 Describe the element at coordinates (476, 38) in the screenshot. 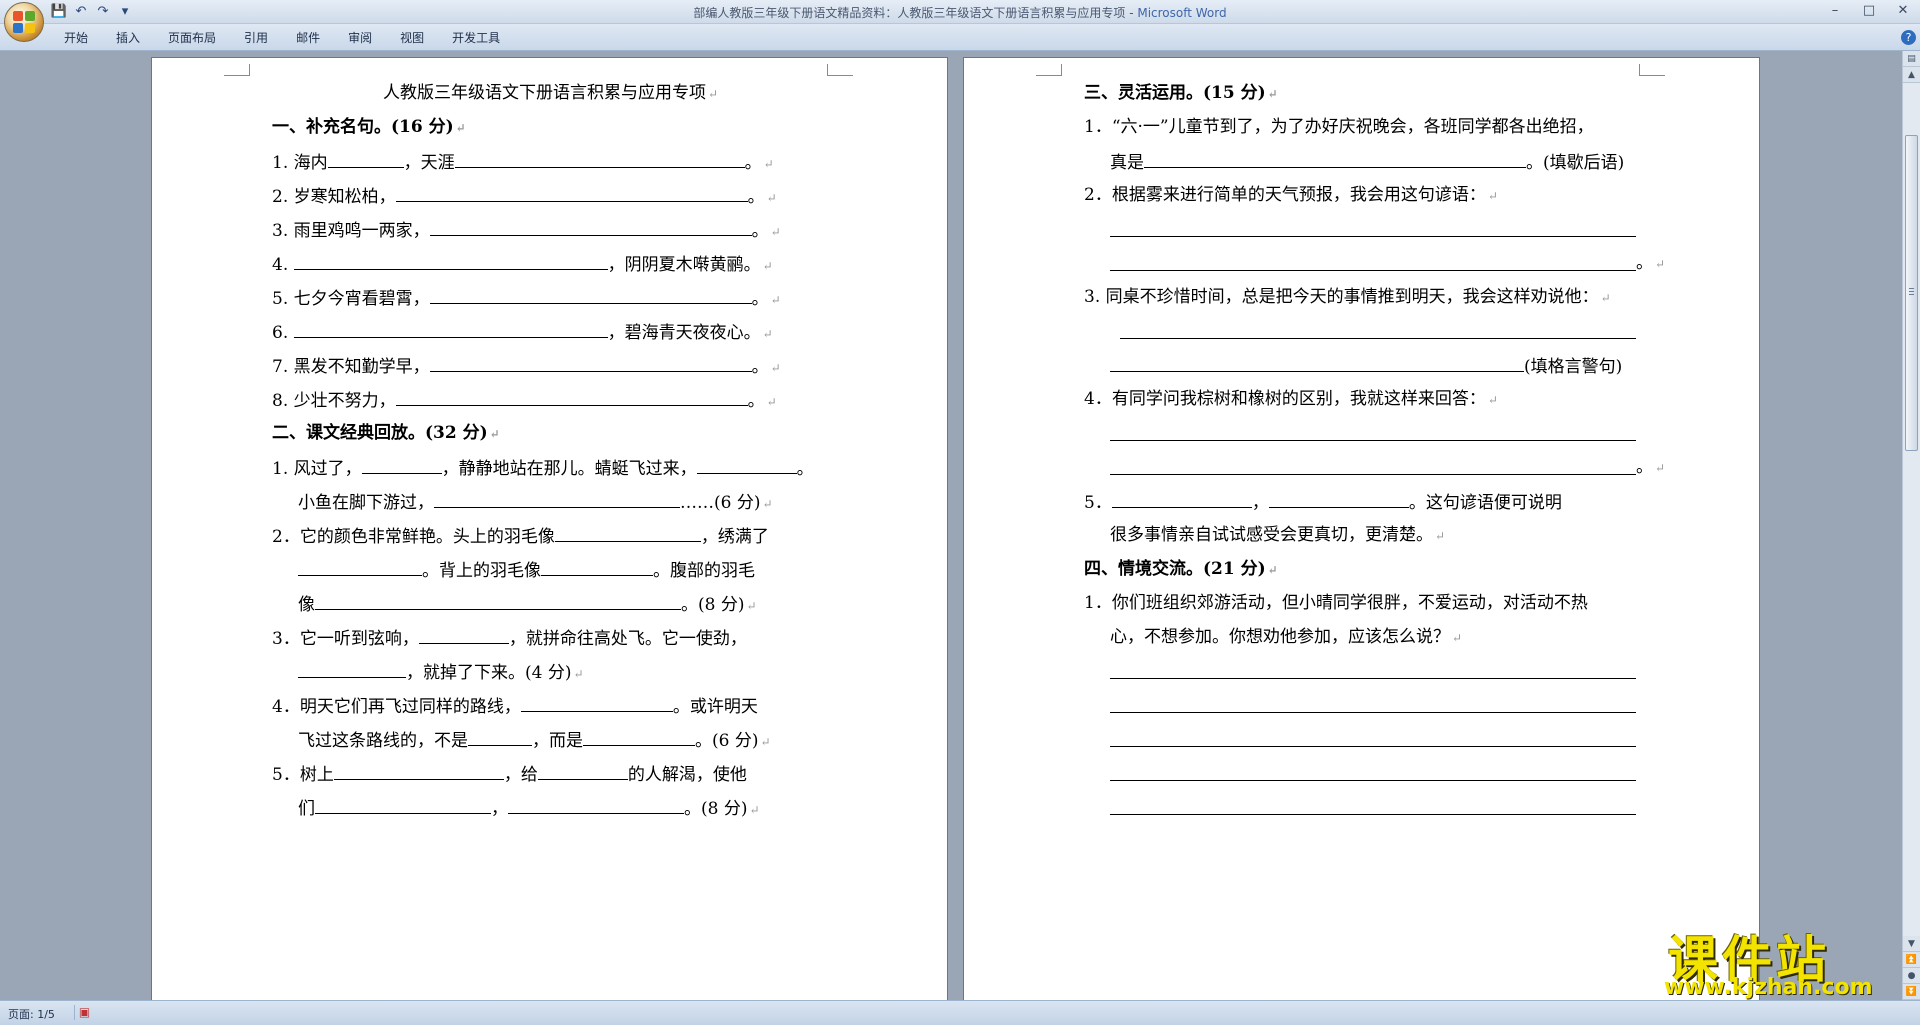

I see `tab-developer: 开发工具` at that location.